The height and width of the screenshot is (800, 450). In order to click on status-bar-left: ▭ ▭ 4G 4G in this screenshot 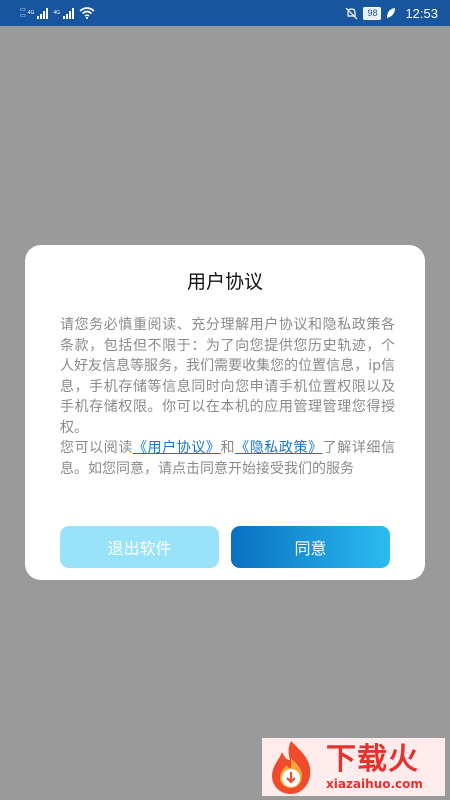, I will do `click(57, 13)`.